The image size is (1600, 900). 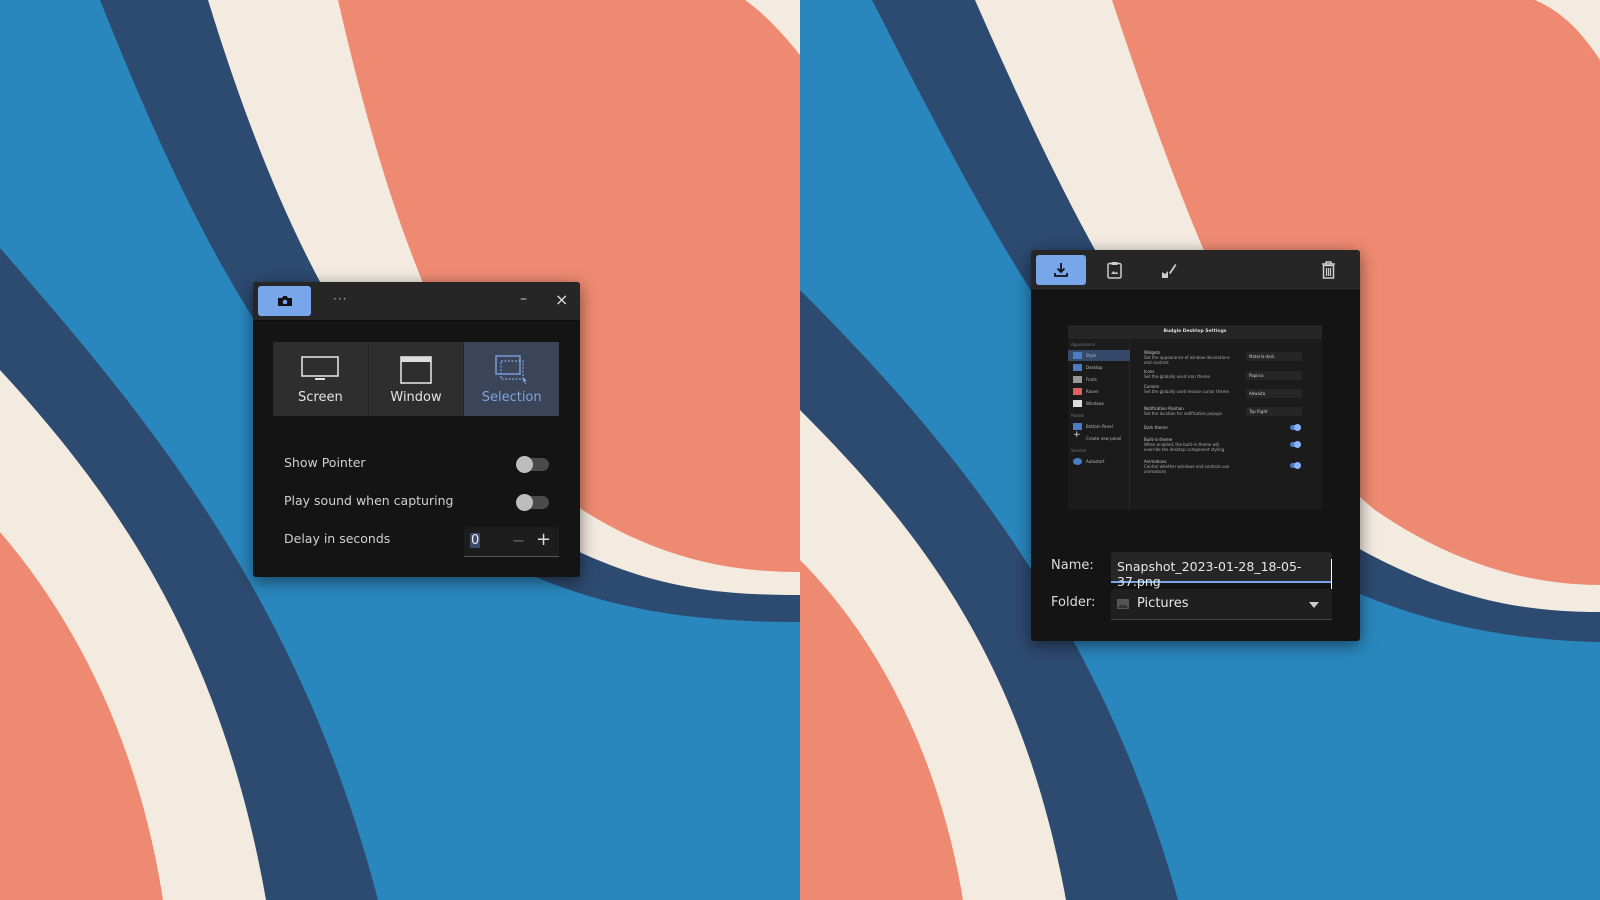 What do you see at coordinates (1274, 375) in the screenshot?
I see `preview-dropdown: Papirus` at bounding box center [1274, 375].